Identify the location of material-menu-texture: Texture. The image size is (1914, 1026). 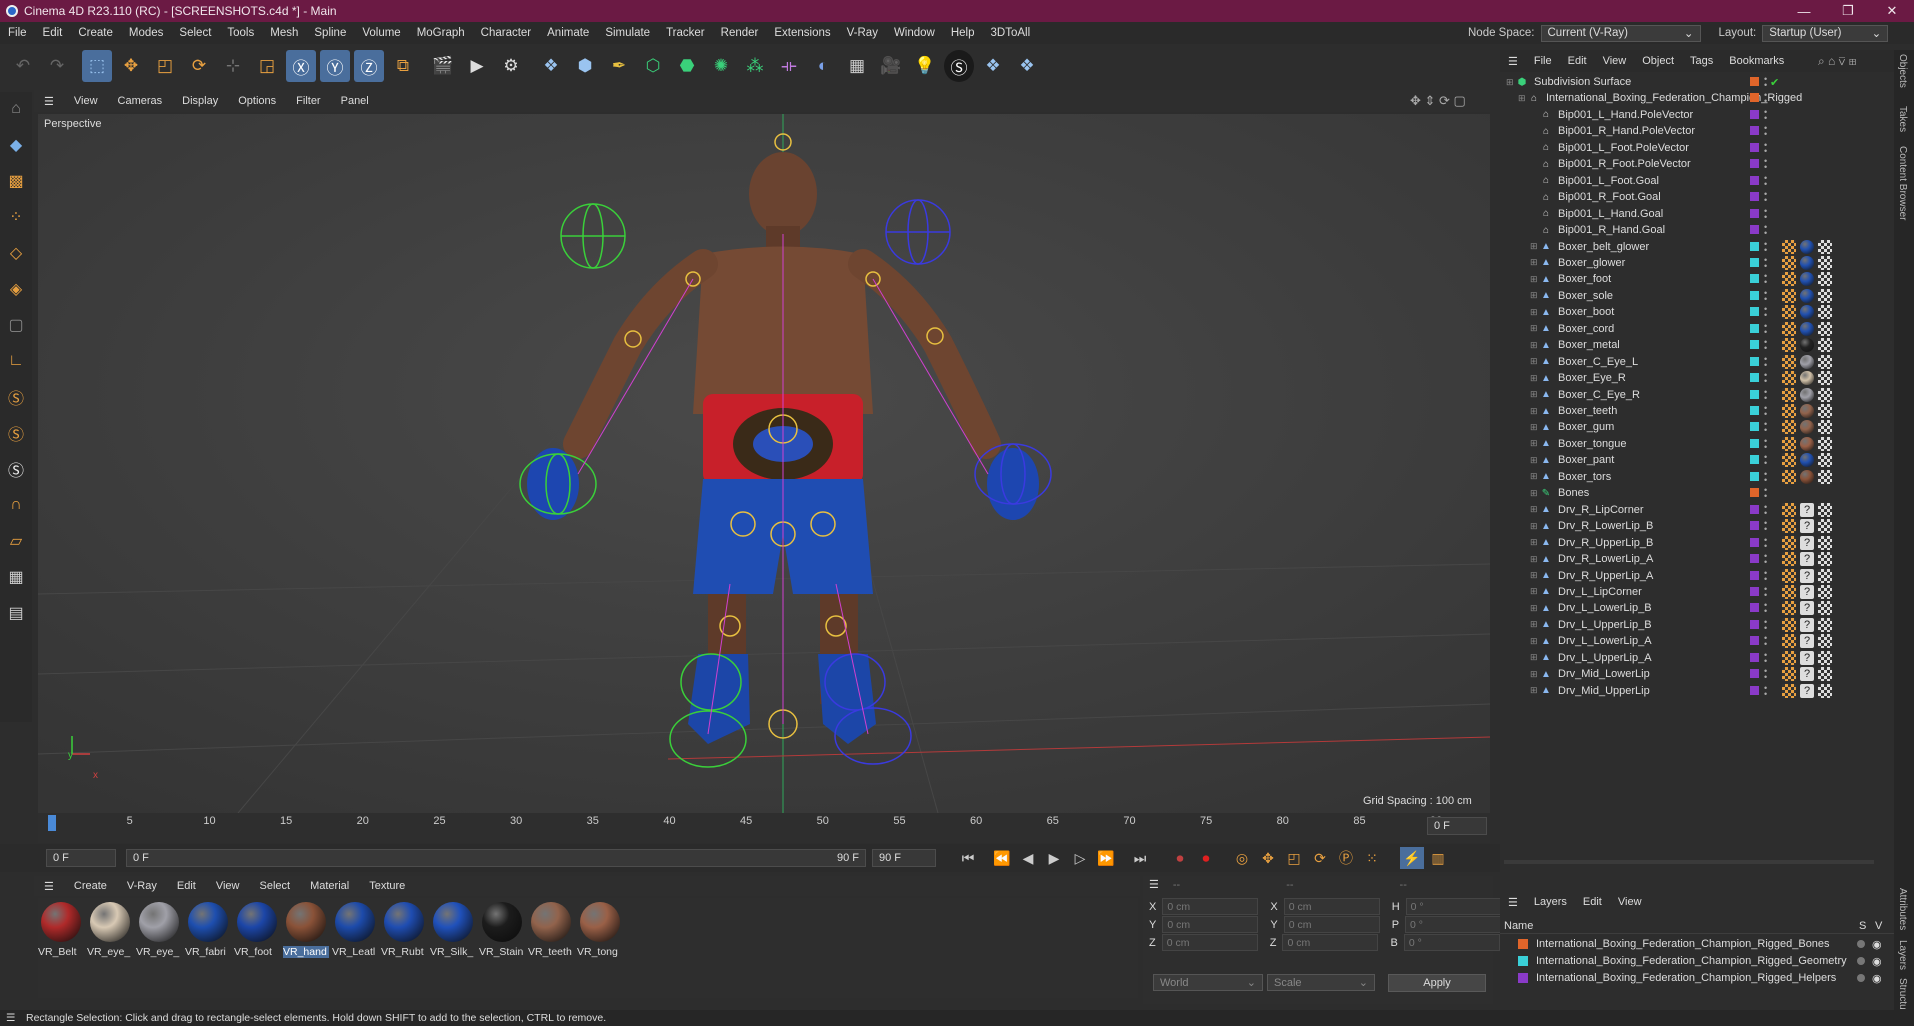
(387, 886).